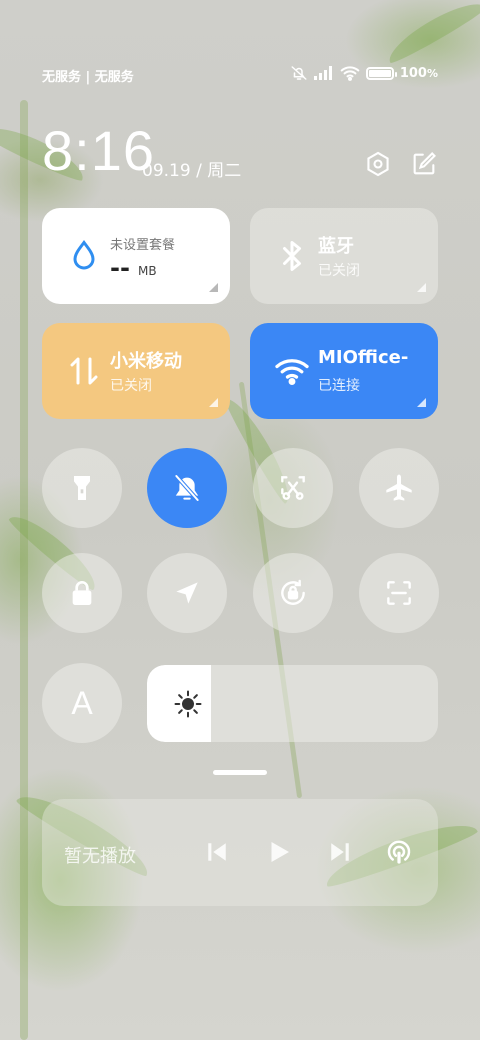 Image resolution: width=480 pixels, height=1040 pixels. I want to click on status-bar: 无服务 | 无服务 100%, so click(240, 76).